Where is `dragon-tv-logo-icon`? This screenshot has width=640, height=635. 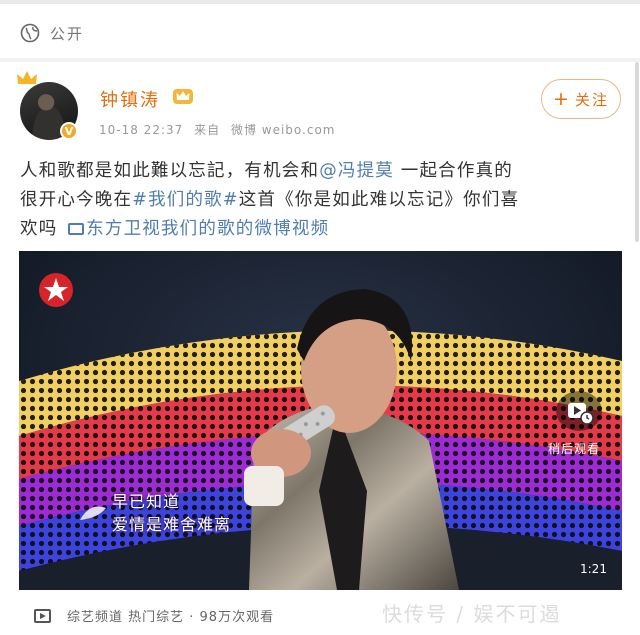 dragon-tv-logo-icon is located at coordinates (56, 290).